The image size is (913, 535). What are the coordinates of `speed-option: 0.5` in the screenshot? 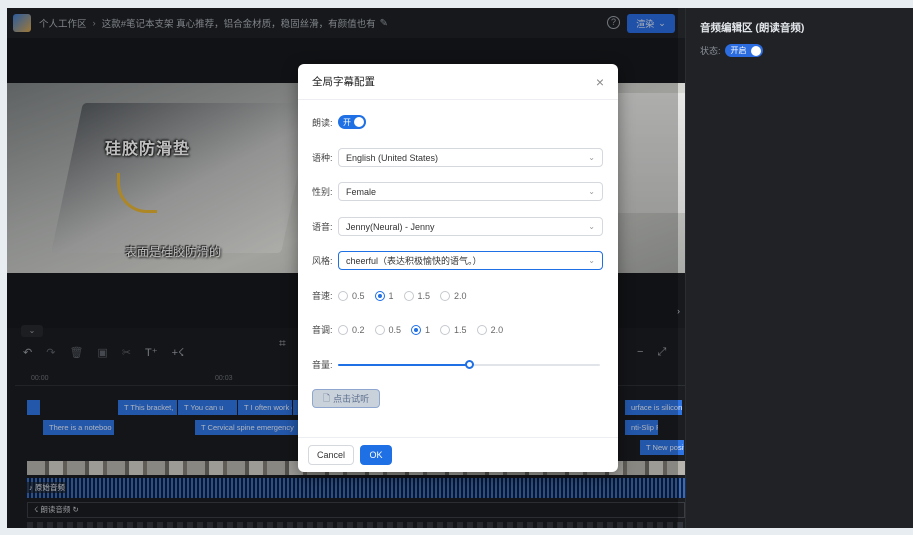 It's located at (351, 295).